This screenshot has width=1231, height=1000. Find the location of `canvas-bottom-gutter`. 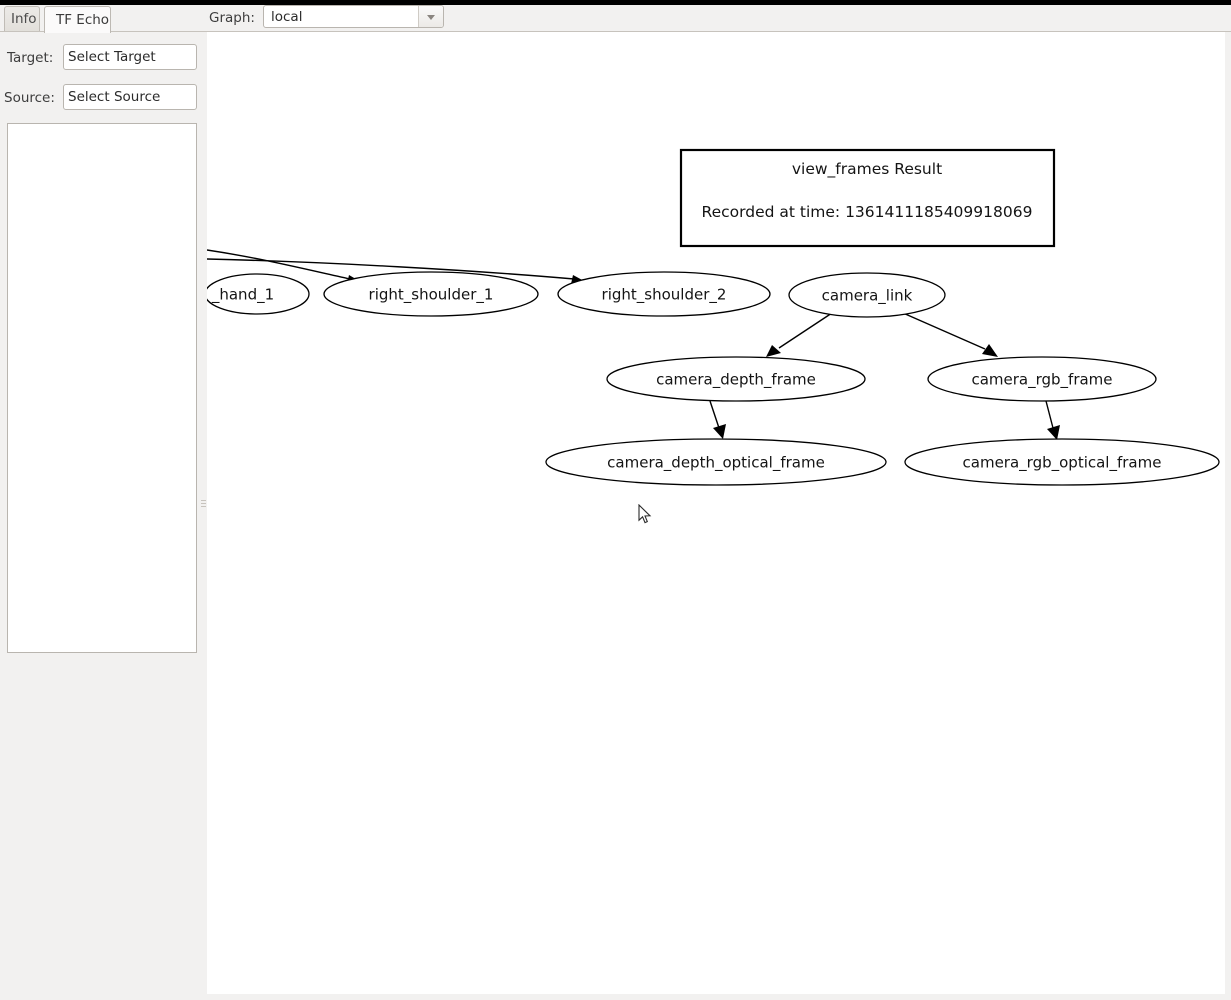

canvas-bottom-gutter is located at coordinates (719, 997).